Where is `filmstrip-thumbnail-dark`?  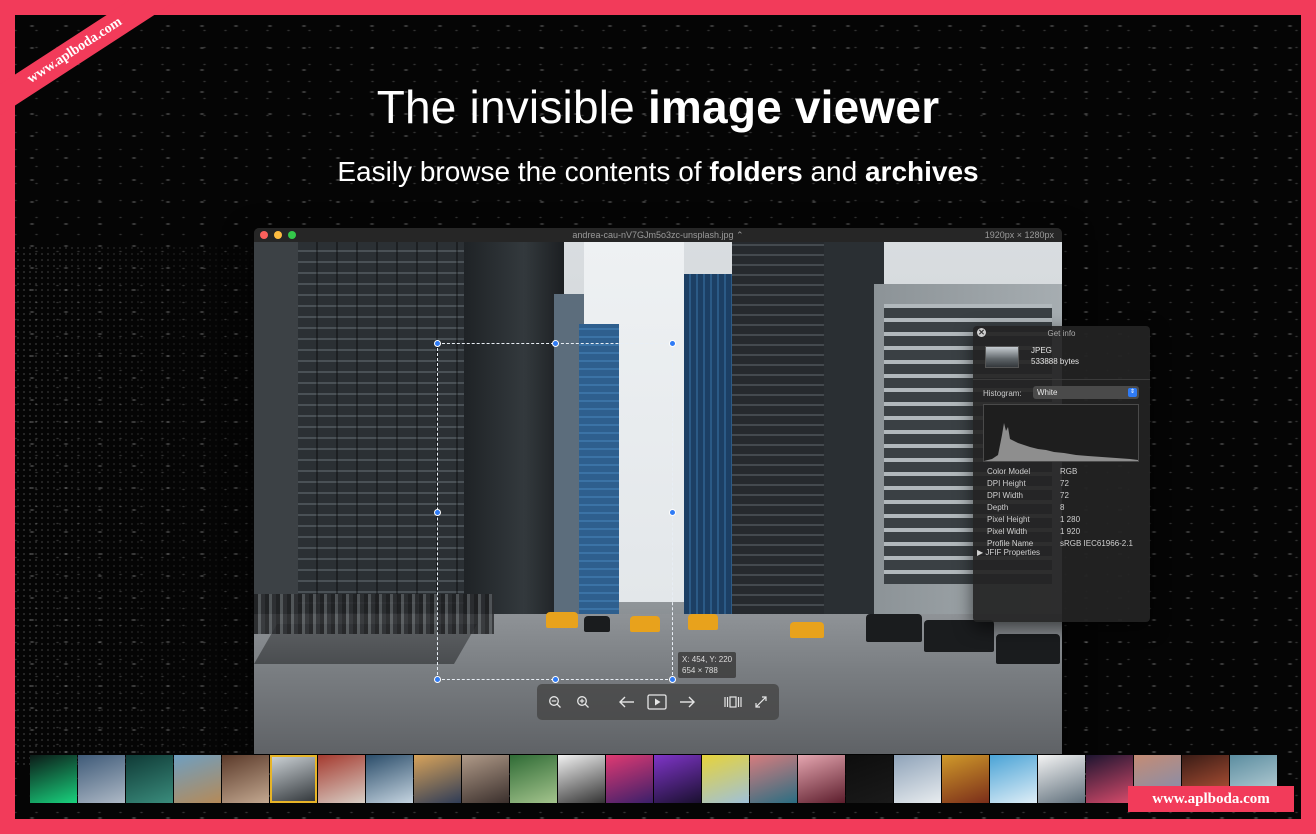 filmstrip-thumbnail-dark is located at coordinates (869, 779).